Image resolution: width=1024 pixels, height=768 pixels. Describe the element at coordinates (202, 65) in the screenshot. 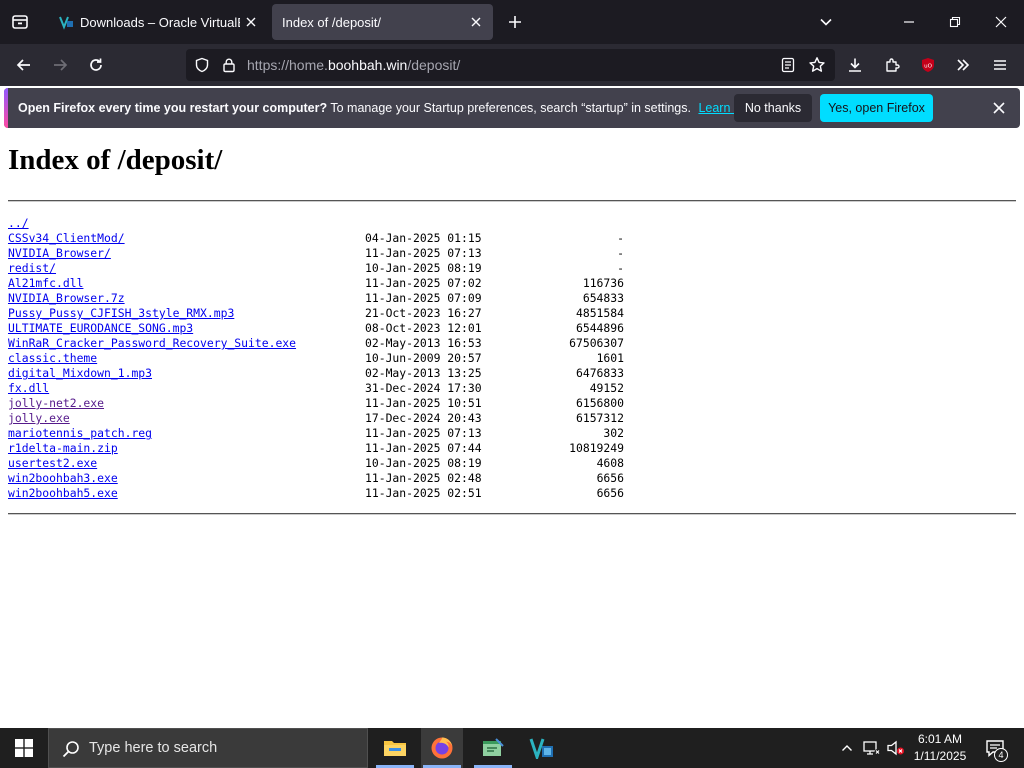

I see `tracking-protection-shield-icon` at that location.